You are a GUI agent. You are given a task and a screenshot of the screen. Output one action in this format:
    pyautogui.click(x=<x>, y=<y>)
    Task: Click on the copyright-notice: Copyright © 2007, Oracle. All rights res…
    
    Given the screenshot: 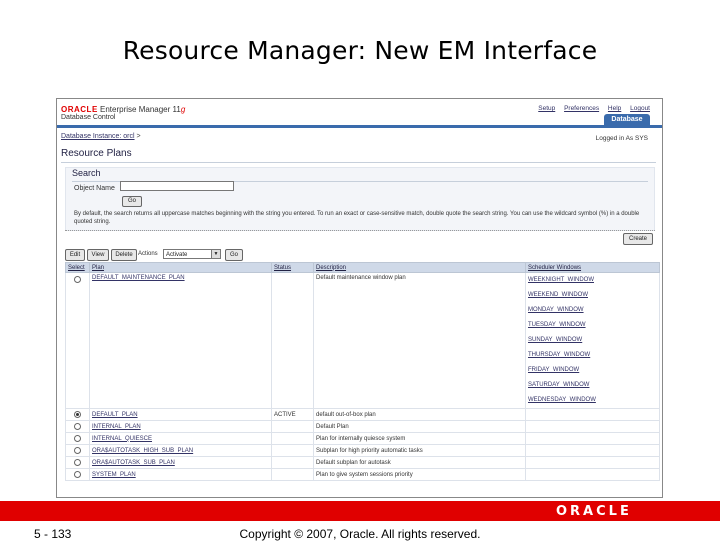 What is the action you would take?
    pyautogui.click(x=360, y=534)
    